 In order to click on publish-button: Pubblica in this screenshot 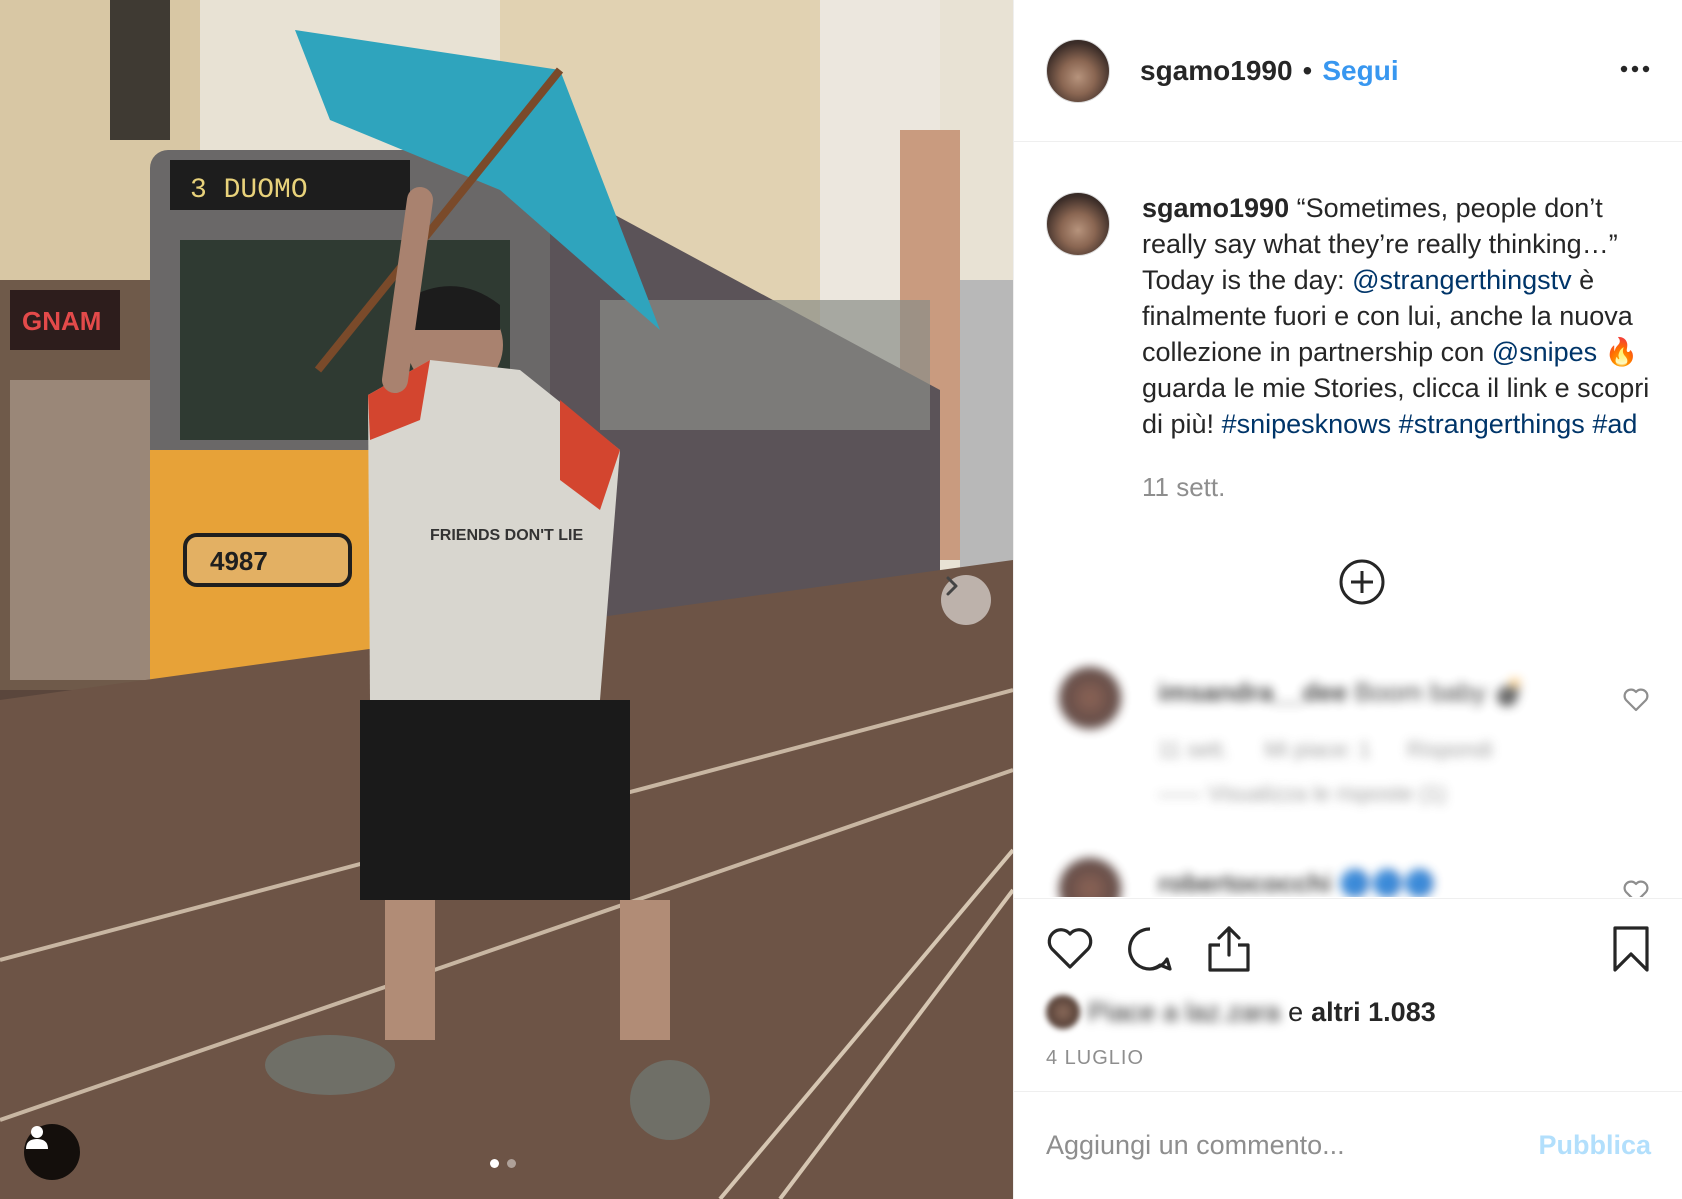, I will do `click(1594, 1145)`.